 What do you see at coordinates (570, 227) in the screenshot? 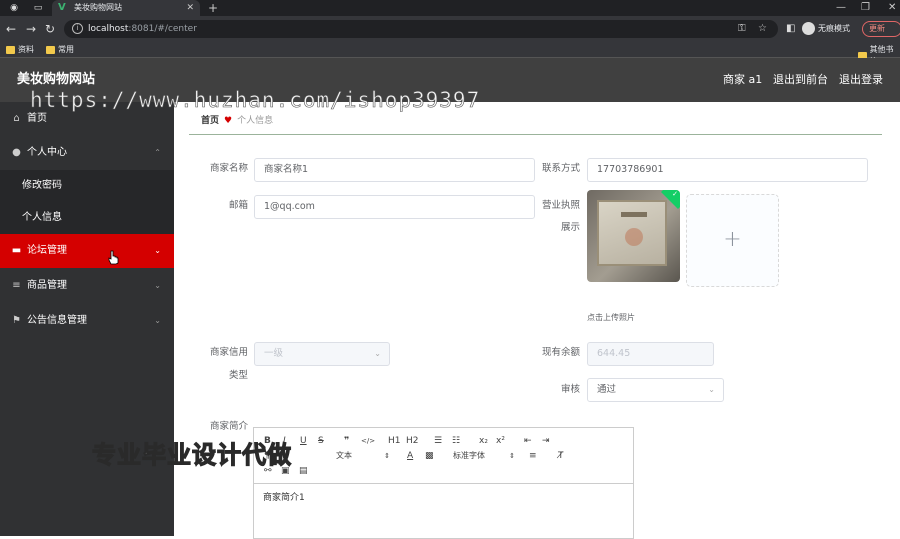
I see `license-label-line2: 展示` at bounding box center [570, 227].